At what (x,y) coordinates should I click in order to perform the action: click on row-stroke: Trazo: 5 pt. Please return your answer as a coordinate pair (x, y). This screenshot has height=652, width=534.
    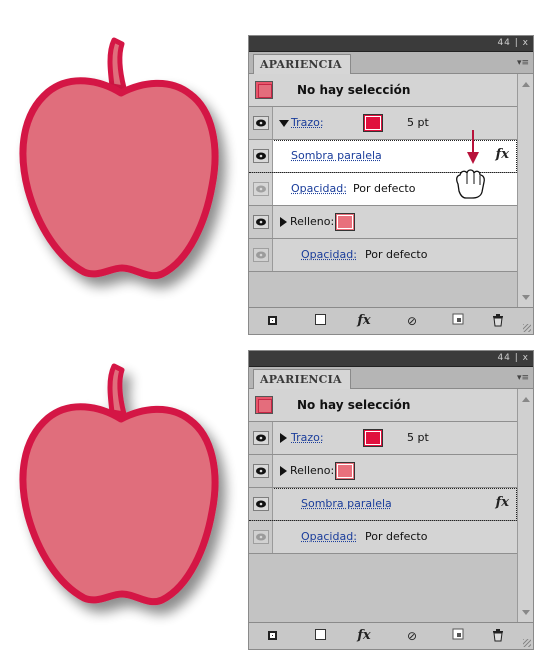
    Looking at the image, I should click on (383, 438).